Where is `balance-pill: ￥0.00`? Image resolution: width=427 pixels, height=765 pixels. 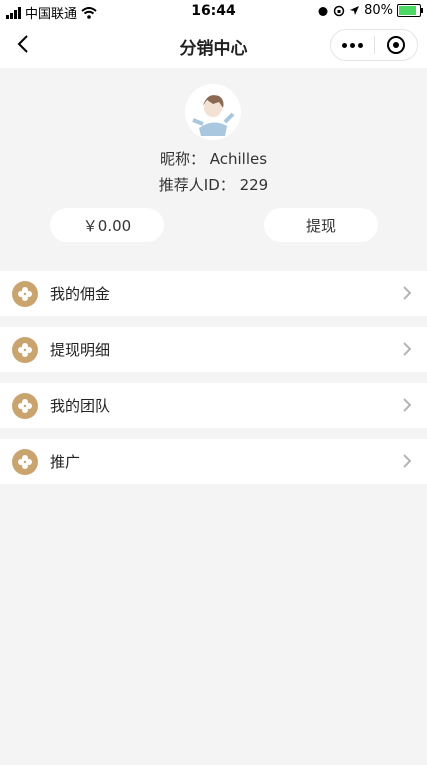
balance-pill: ￥0.00 is located at coordinates (107, 225).